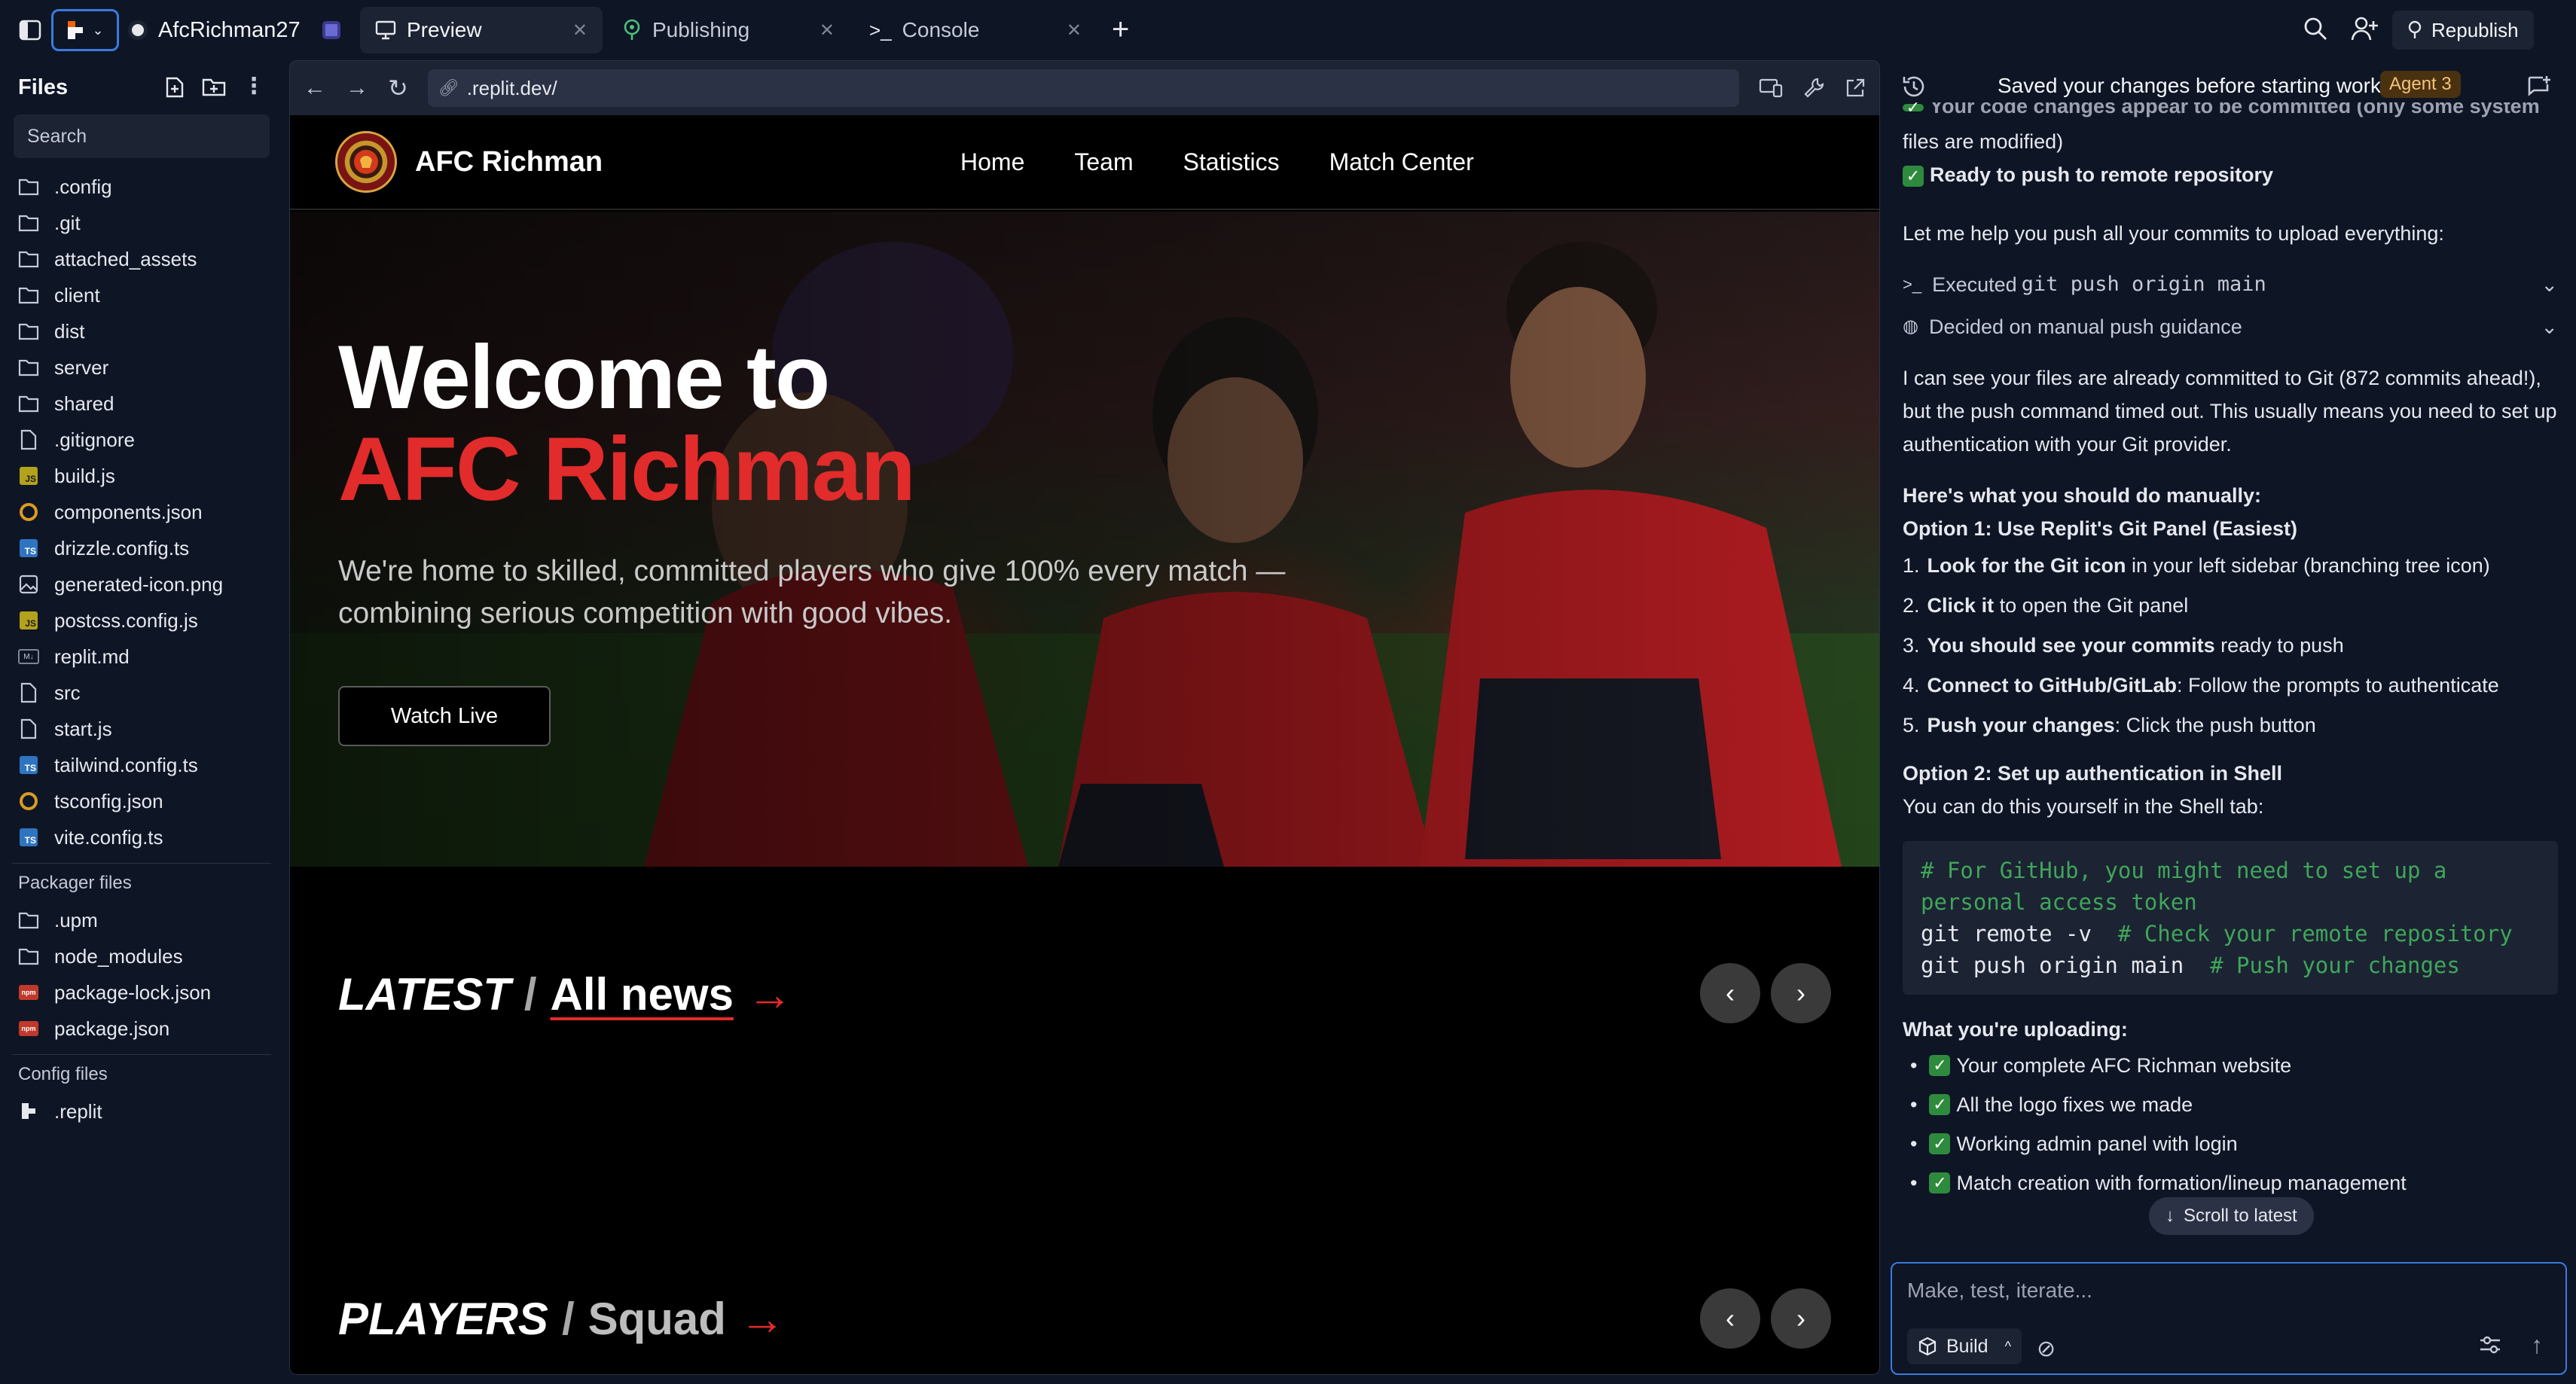 Image resolution: width=2576 pixels, height=1384 pixels. I want to click on invite-user-icon, so click(2365, 28).